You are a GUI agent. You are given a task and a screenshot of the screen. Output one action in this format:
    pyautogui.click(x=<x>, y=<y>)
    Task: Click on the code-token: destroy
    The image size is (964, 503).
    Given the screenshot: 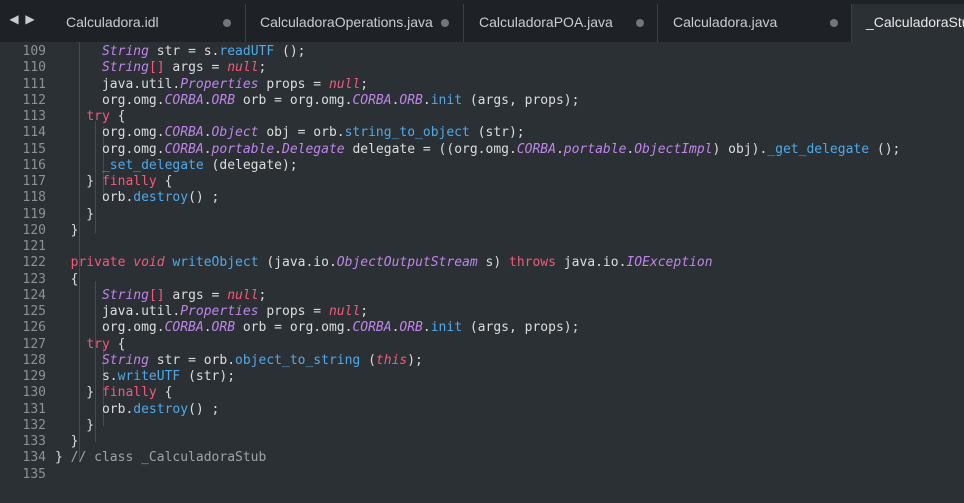 What is the action you would take?
    pyautogui.click(x=161, y=409)
    